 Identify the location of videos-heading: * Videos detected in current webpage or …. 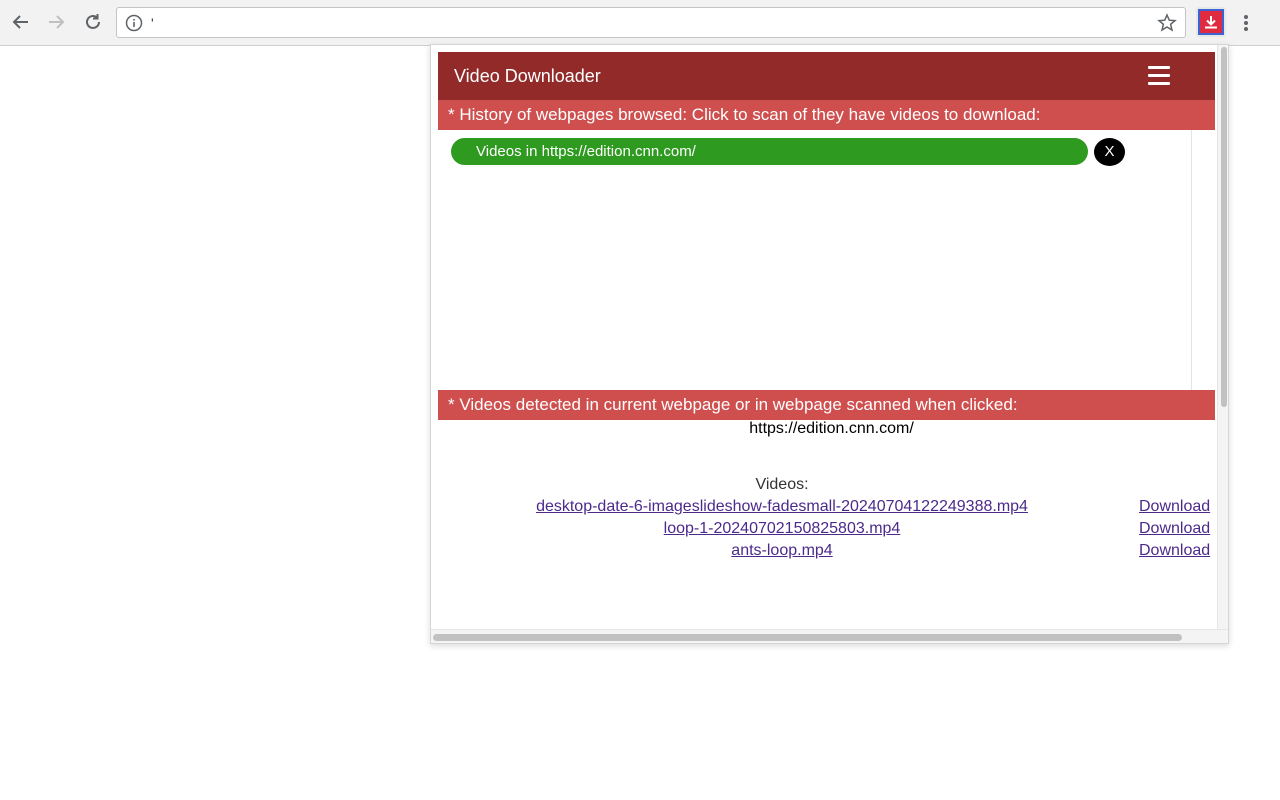
(826, 405).